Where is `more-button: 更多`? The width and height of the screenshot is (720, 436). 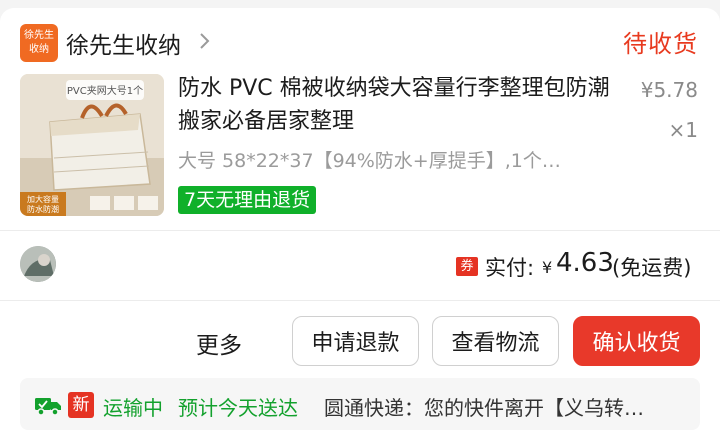 more-button: 更多 is located at coordinates (219, 343).